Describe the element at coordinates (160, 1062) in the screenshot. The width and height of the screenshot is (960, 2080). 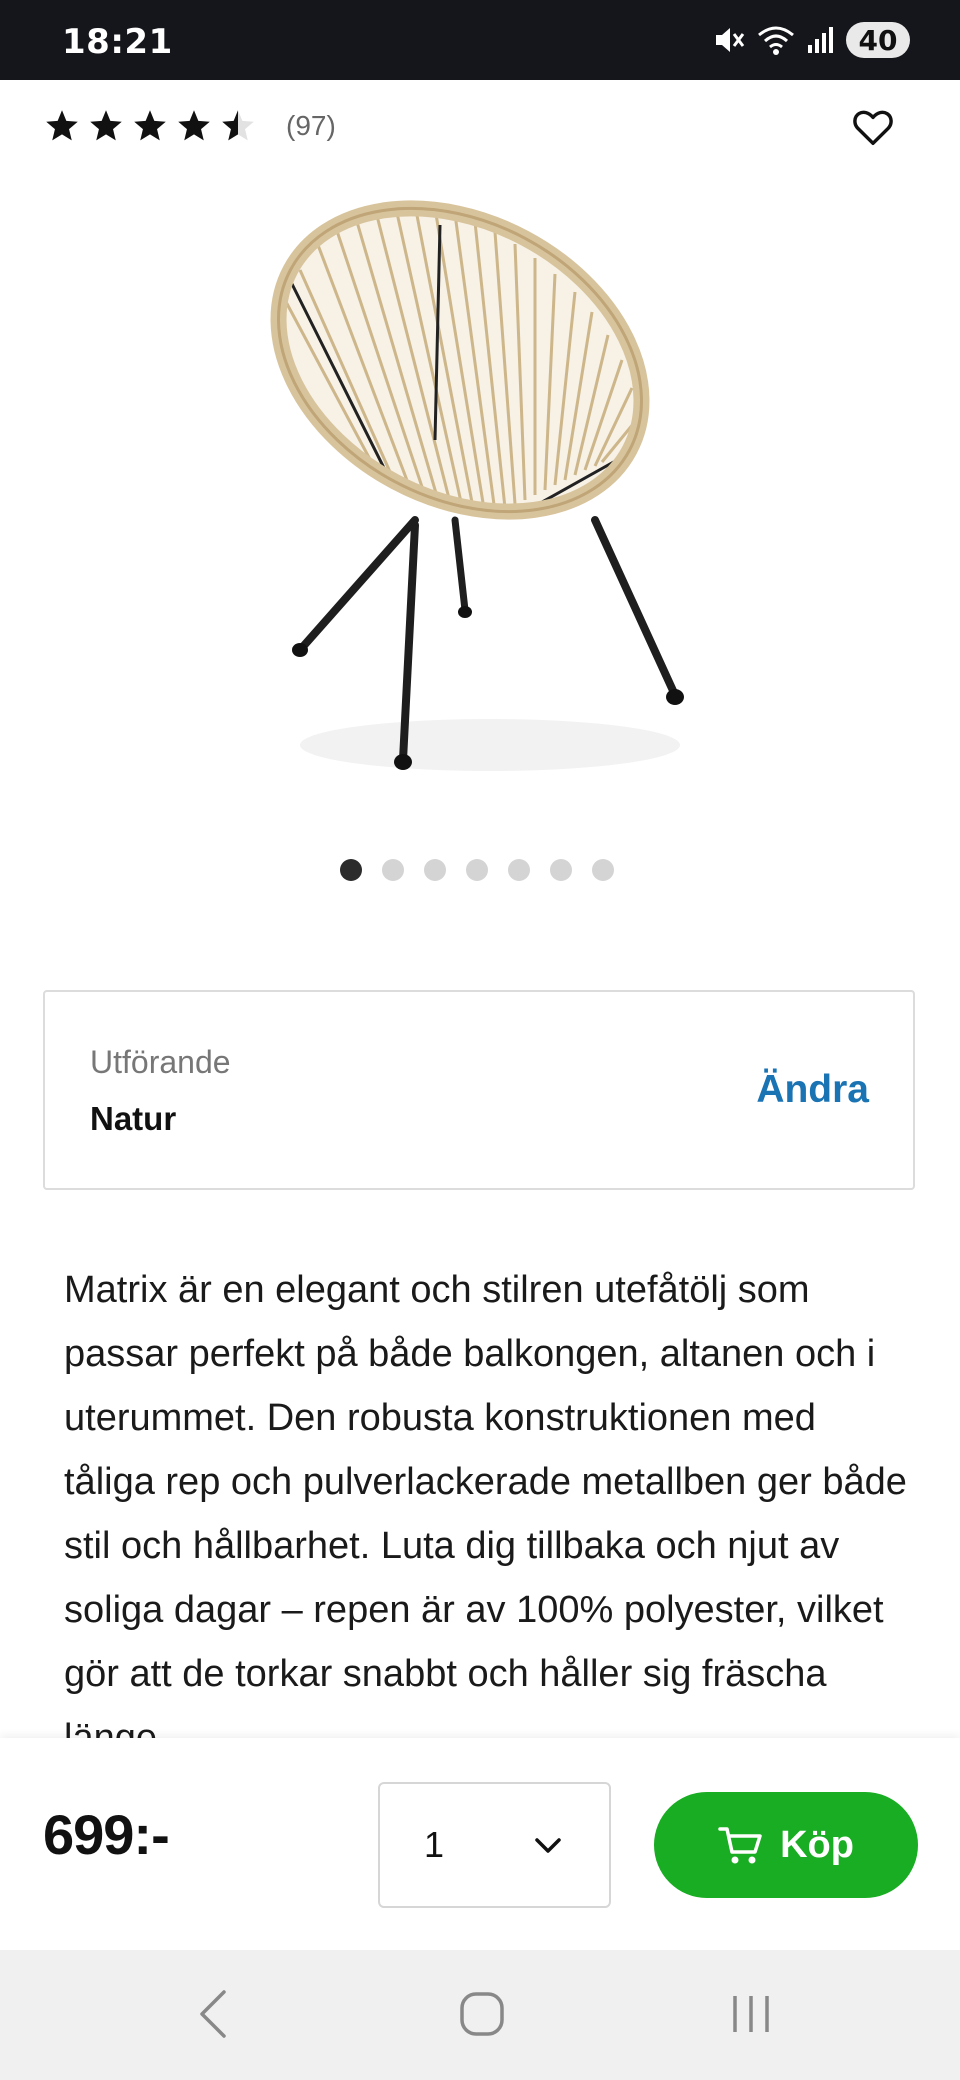
I see `variant-label: Utförande` at that location.